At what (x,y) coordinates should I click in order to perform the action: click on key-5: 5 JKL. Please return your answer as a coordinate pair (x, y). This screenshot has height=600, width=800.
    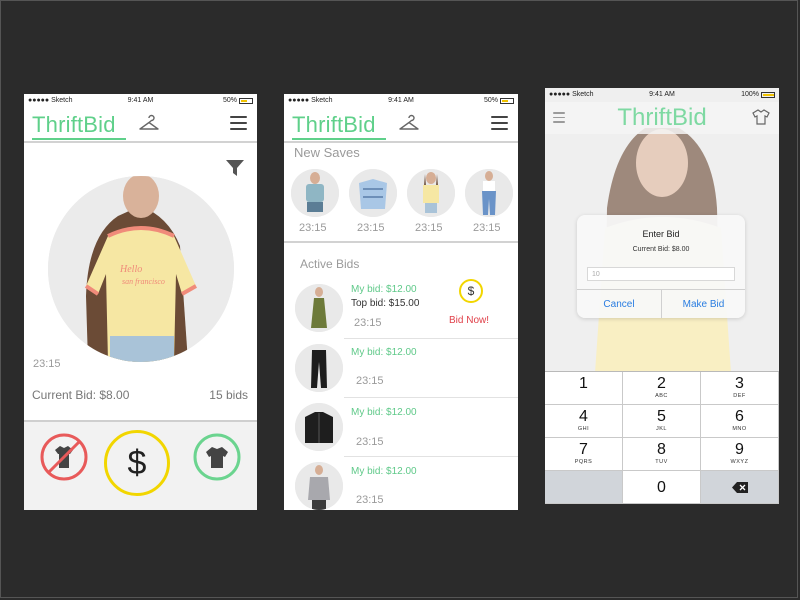
    Looking at the image, I should click on (662, 421).